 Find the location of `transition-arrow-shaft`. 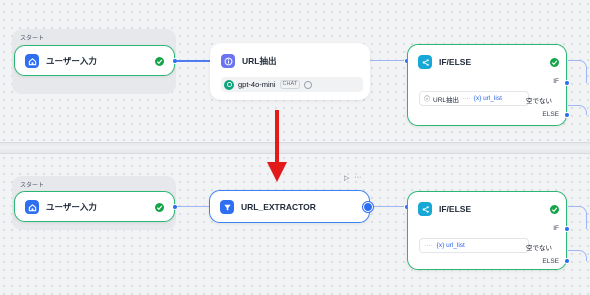

transition-arrow-shaft is located at coordinates (277, 139).